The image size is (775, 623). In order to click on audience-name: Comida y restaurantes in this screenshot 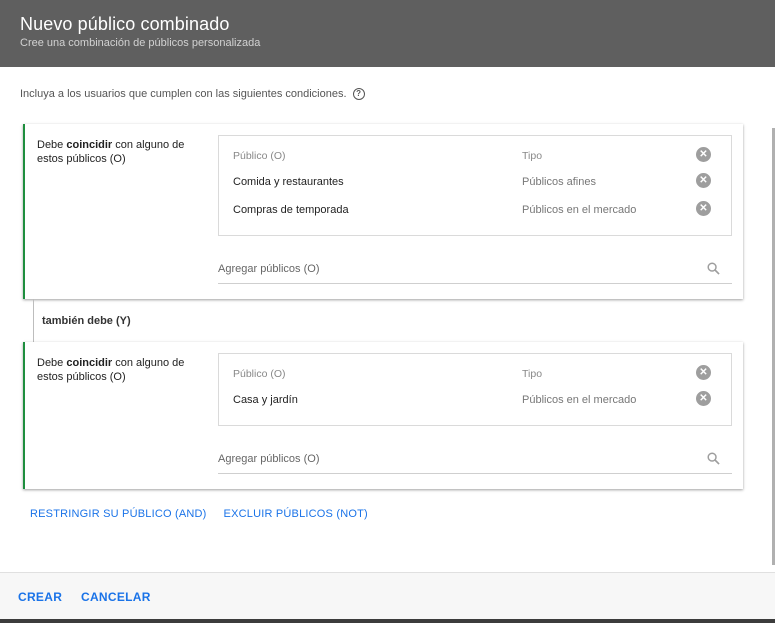, I will do `click(288, 182)`.